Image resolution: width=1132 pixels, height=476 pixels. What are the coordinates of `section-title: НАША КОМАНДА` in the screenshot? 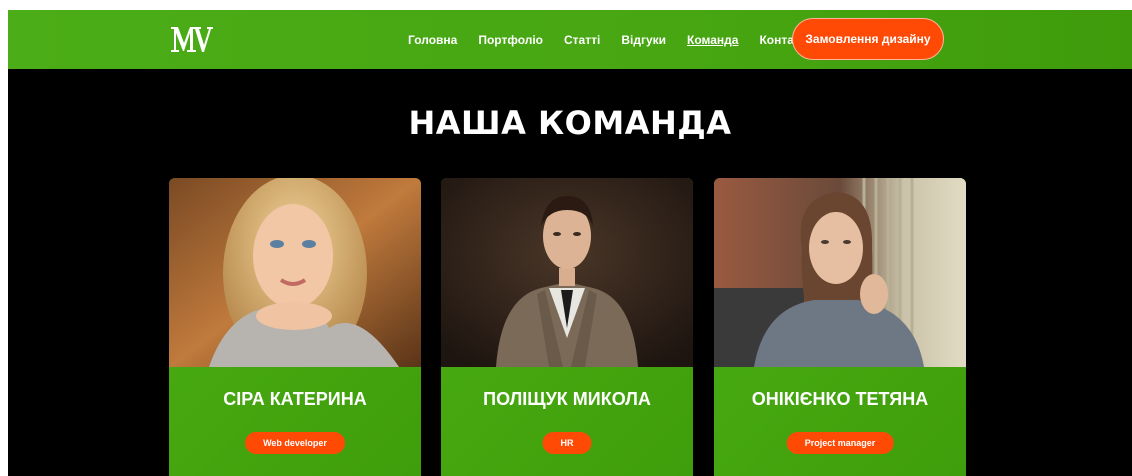 It's located at (570, 123).